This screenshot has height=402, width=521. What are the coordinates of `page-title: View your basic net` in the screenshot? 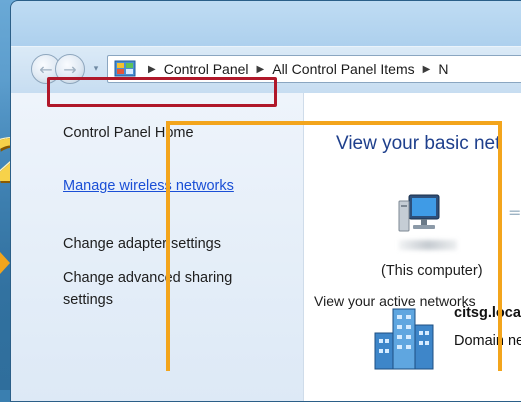 It's located at (418, 143).